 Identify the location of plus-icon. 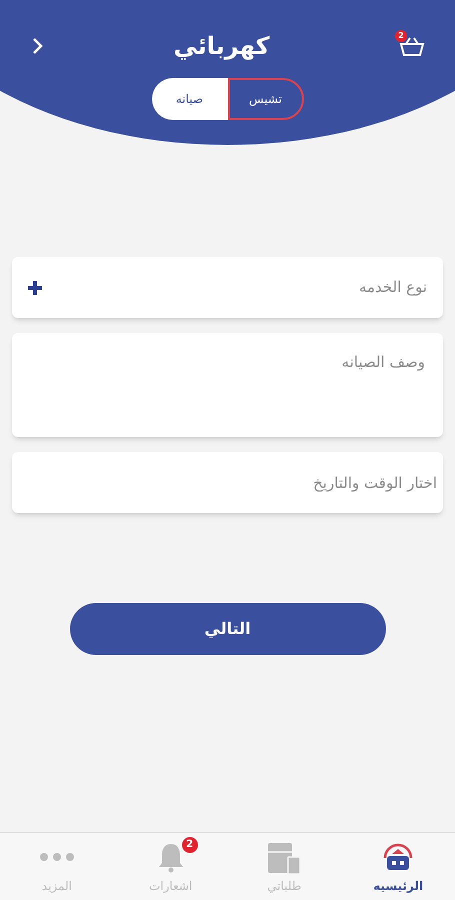
(35, 287).